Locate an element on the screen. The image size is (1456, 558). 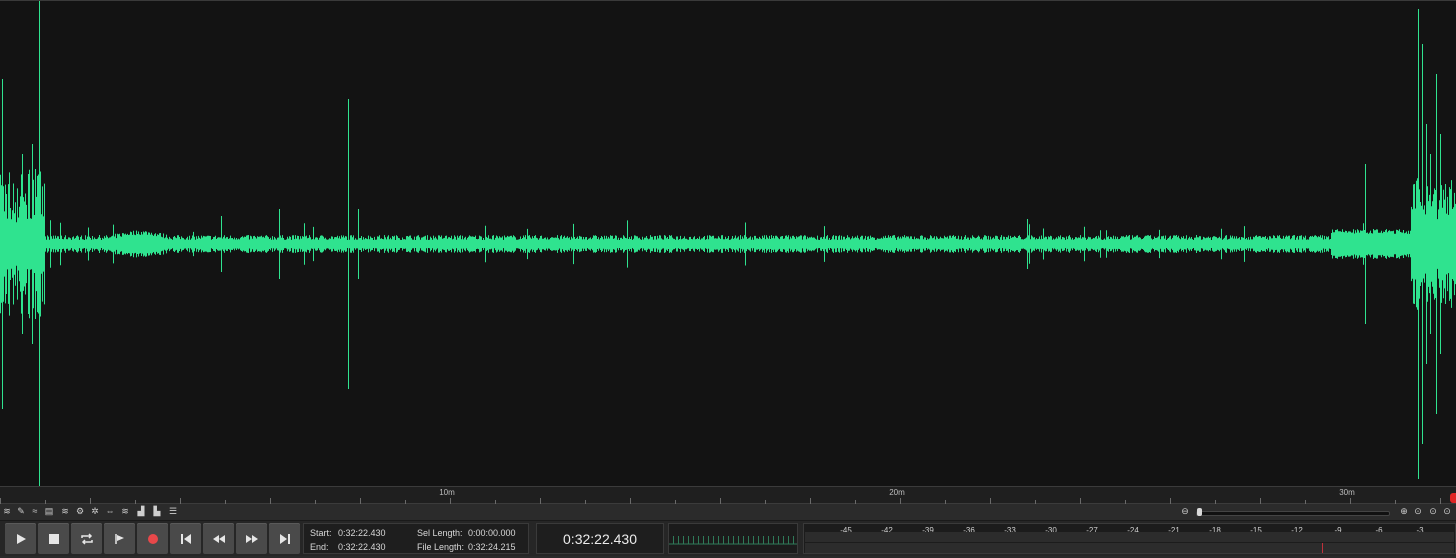
zoom-fit-icon: ⊙ is located at coordinates (1433, 511).